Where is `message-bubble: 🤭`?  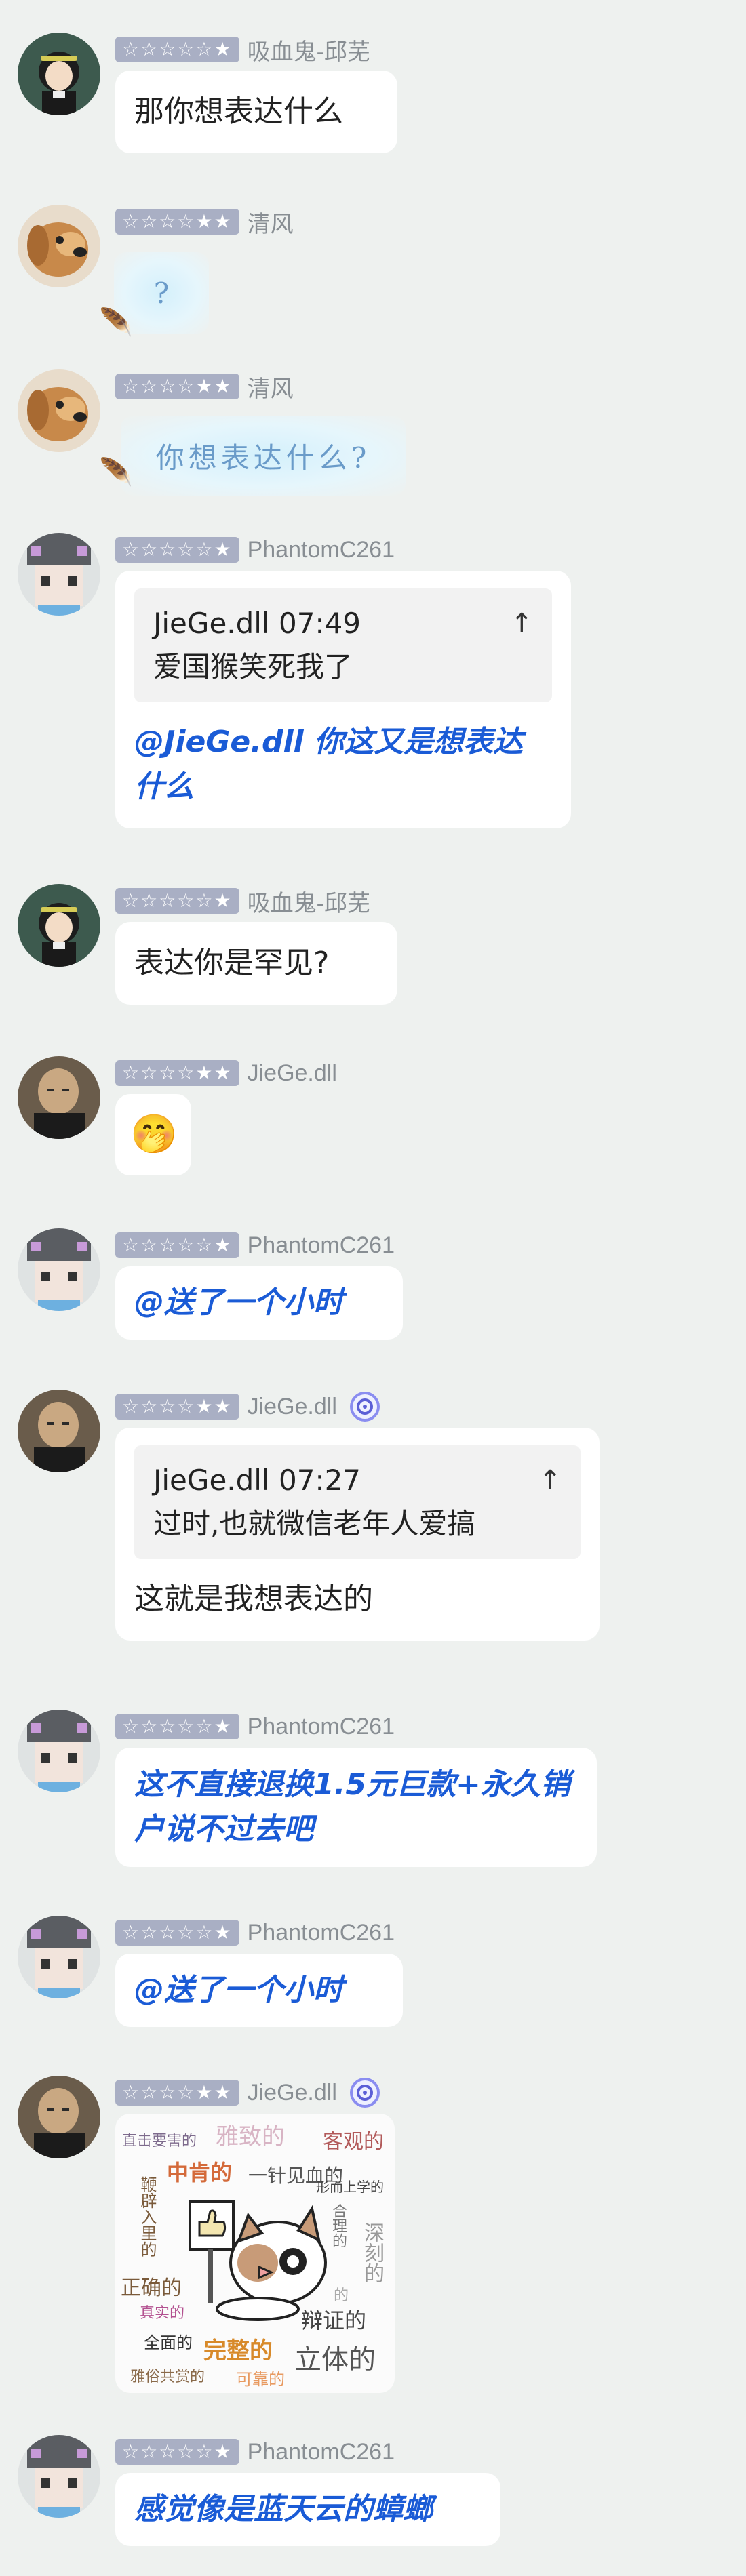
message-bubble: 🤭 is located at coordinates (153, 1134).